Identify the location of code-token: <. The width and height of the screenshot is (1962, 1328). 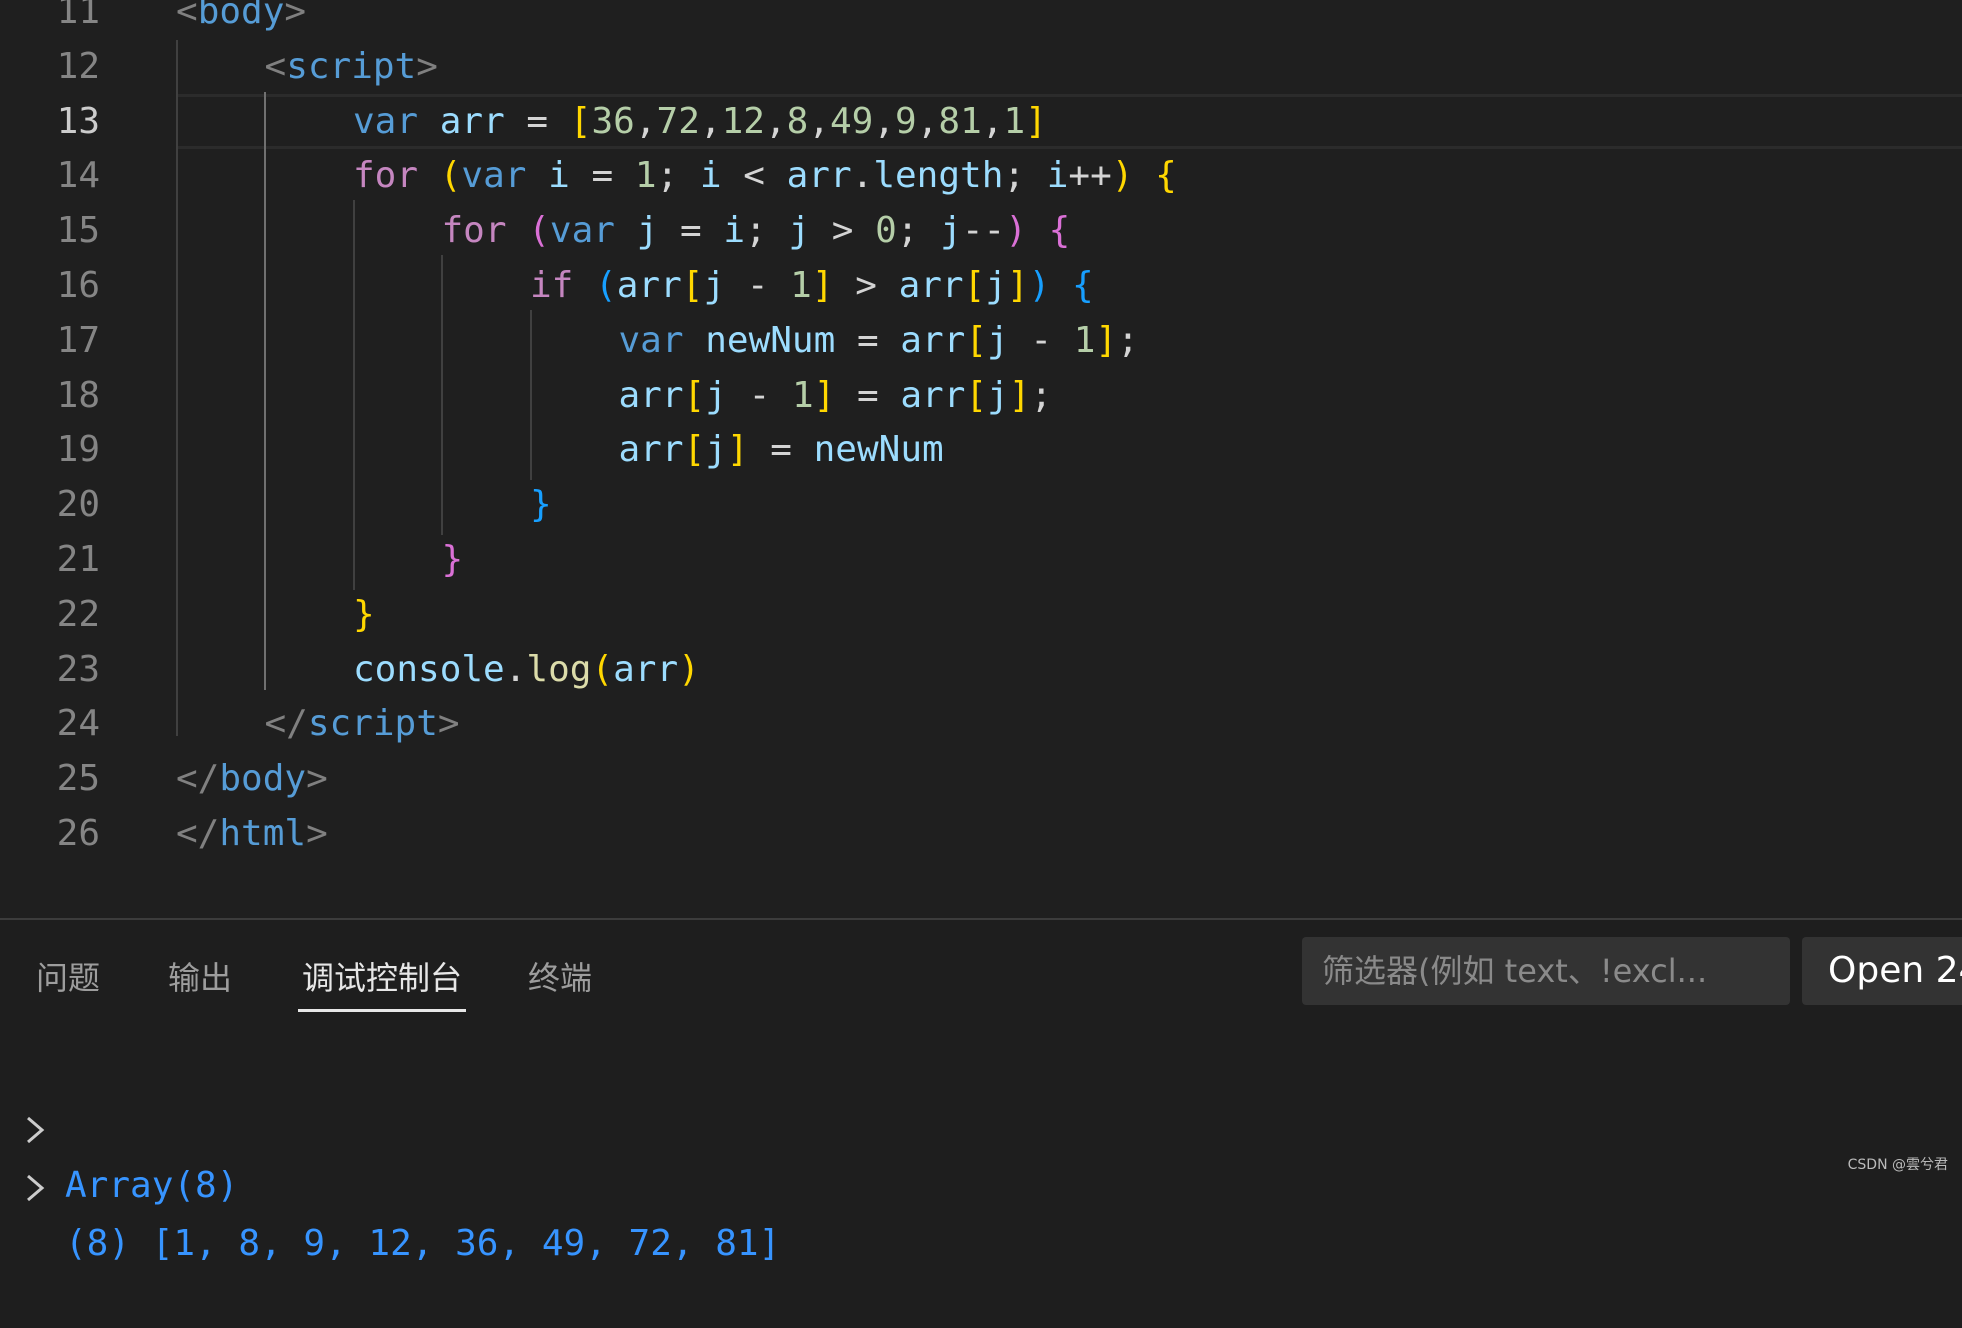
(187, 16).